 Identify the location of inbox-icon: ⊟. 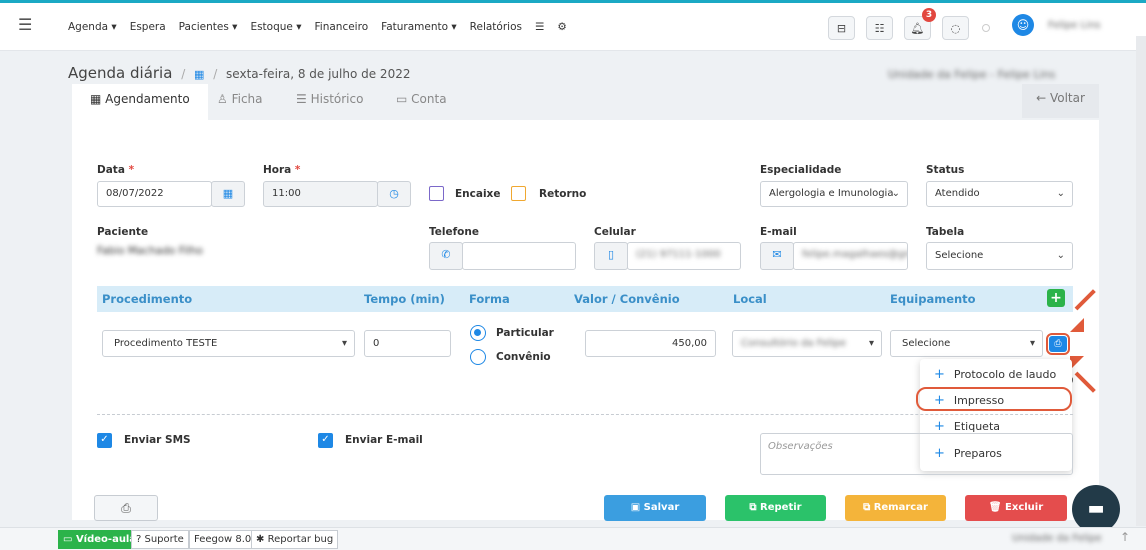
(841, 28).